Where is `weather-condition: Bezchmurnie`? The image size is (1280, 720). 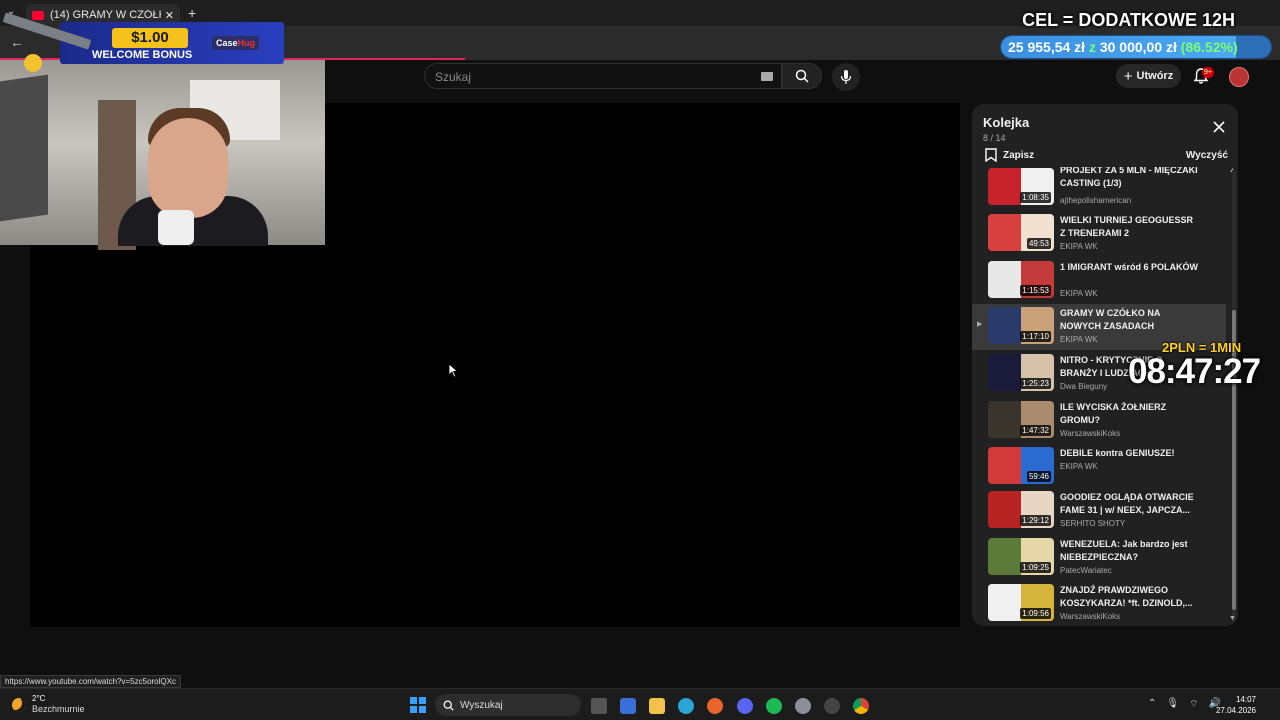 weather-condition: Bezchmurnie is located at coordinates (58, 709).